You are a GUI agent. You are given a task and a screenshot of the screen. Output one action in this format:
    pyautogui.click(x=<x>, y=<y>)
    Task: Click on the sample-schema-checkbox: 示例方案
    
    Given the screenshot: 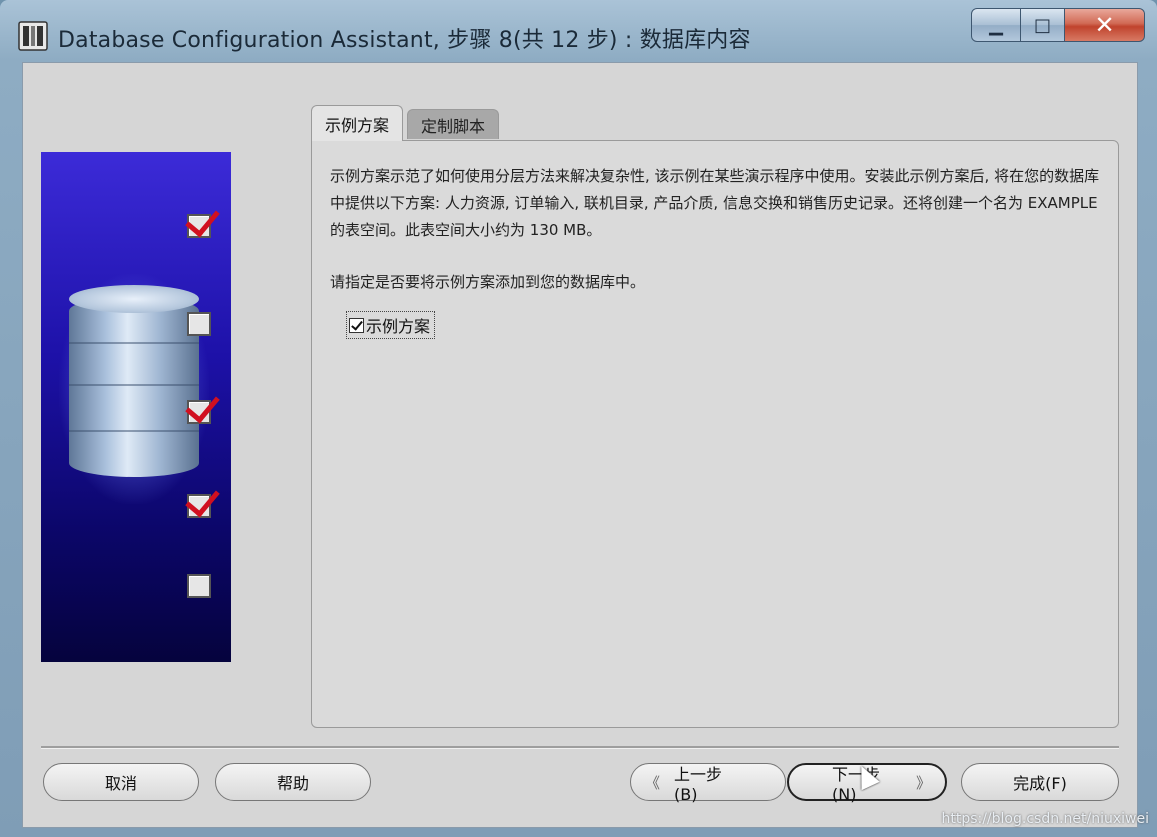 What is the action you would take?
    pyautogui.click(x=391, y=325)
    